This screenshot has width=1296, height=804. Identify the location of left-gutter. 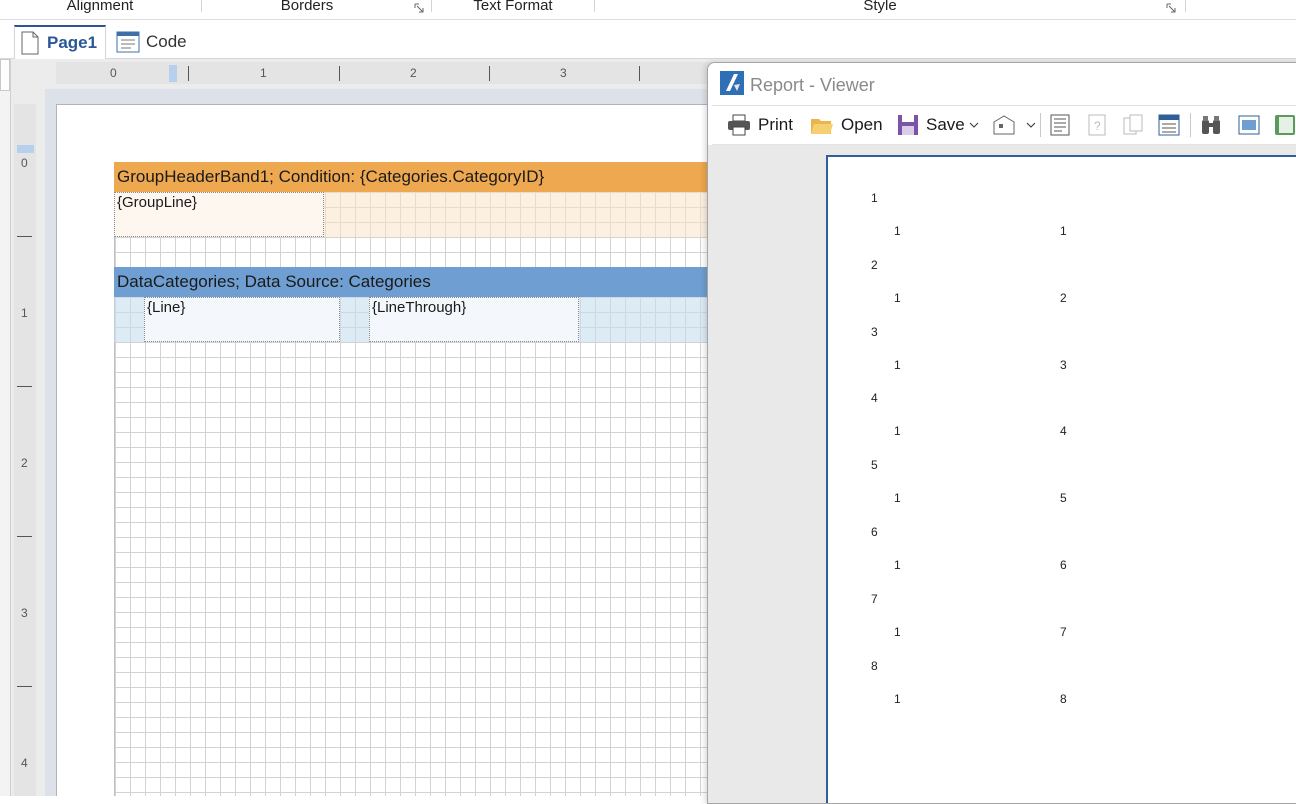
(5, 427).